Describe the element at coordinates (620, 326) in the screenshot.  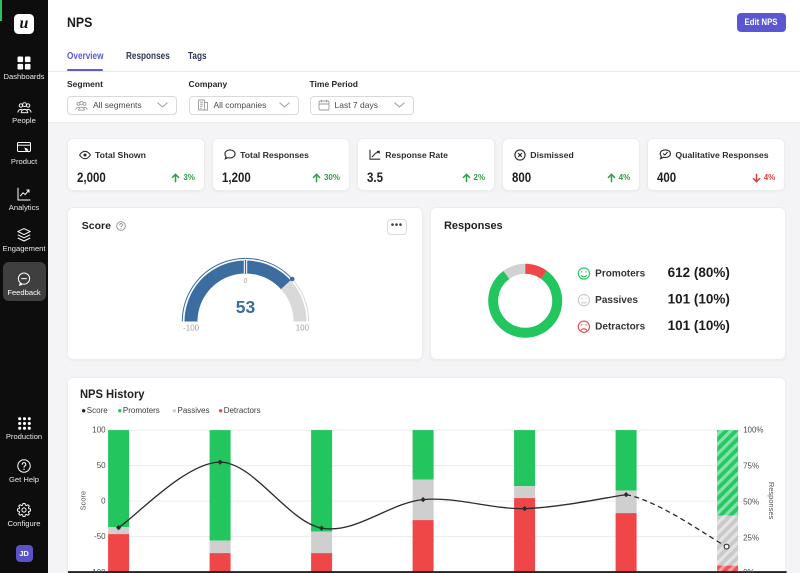
I see `svg-text: Detractors` at that location.